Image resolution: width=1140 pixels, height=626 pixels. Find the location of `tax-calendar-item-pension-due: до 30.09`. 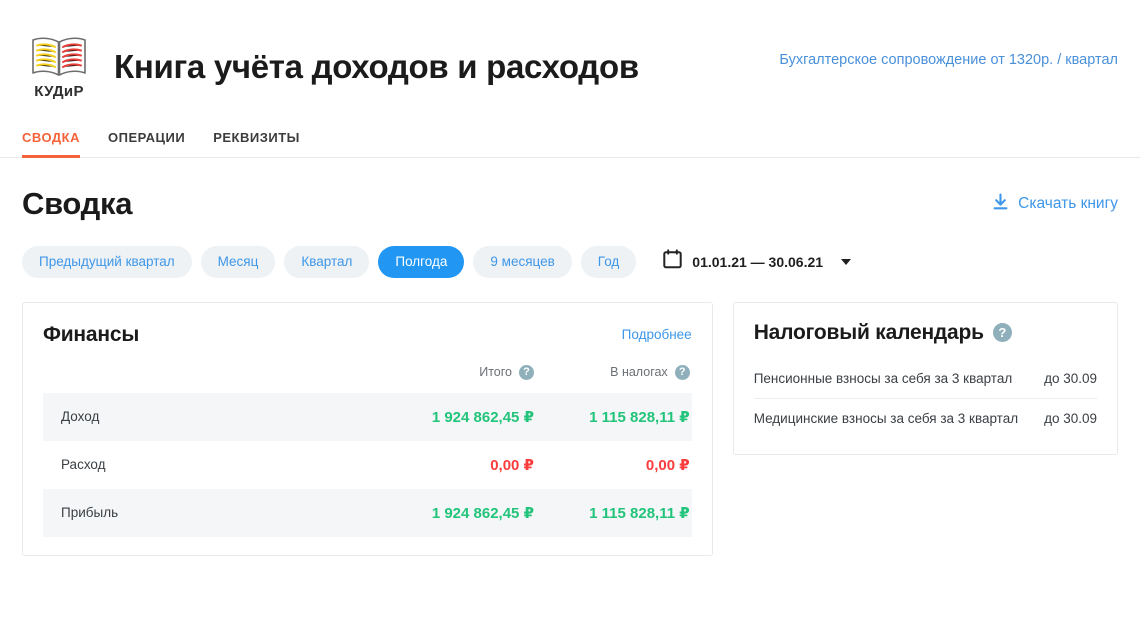

tax-calendar-item-pension-due: до 30.09 is located at coordinates (1070, 378).